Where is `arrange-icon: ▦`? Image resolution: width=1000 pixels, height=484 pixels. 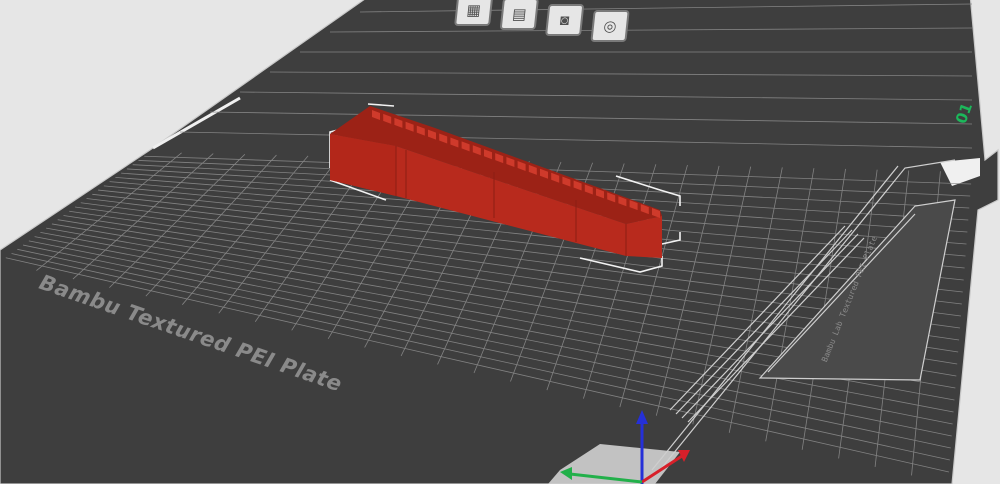
arrange-icon: ▦ is located at coordinates (474, 13).